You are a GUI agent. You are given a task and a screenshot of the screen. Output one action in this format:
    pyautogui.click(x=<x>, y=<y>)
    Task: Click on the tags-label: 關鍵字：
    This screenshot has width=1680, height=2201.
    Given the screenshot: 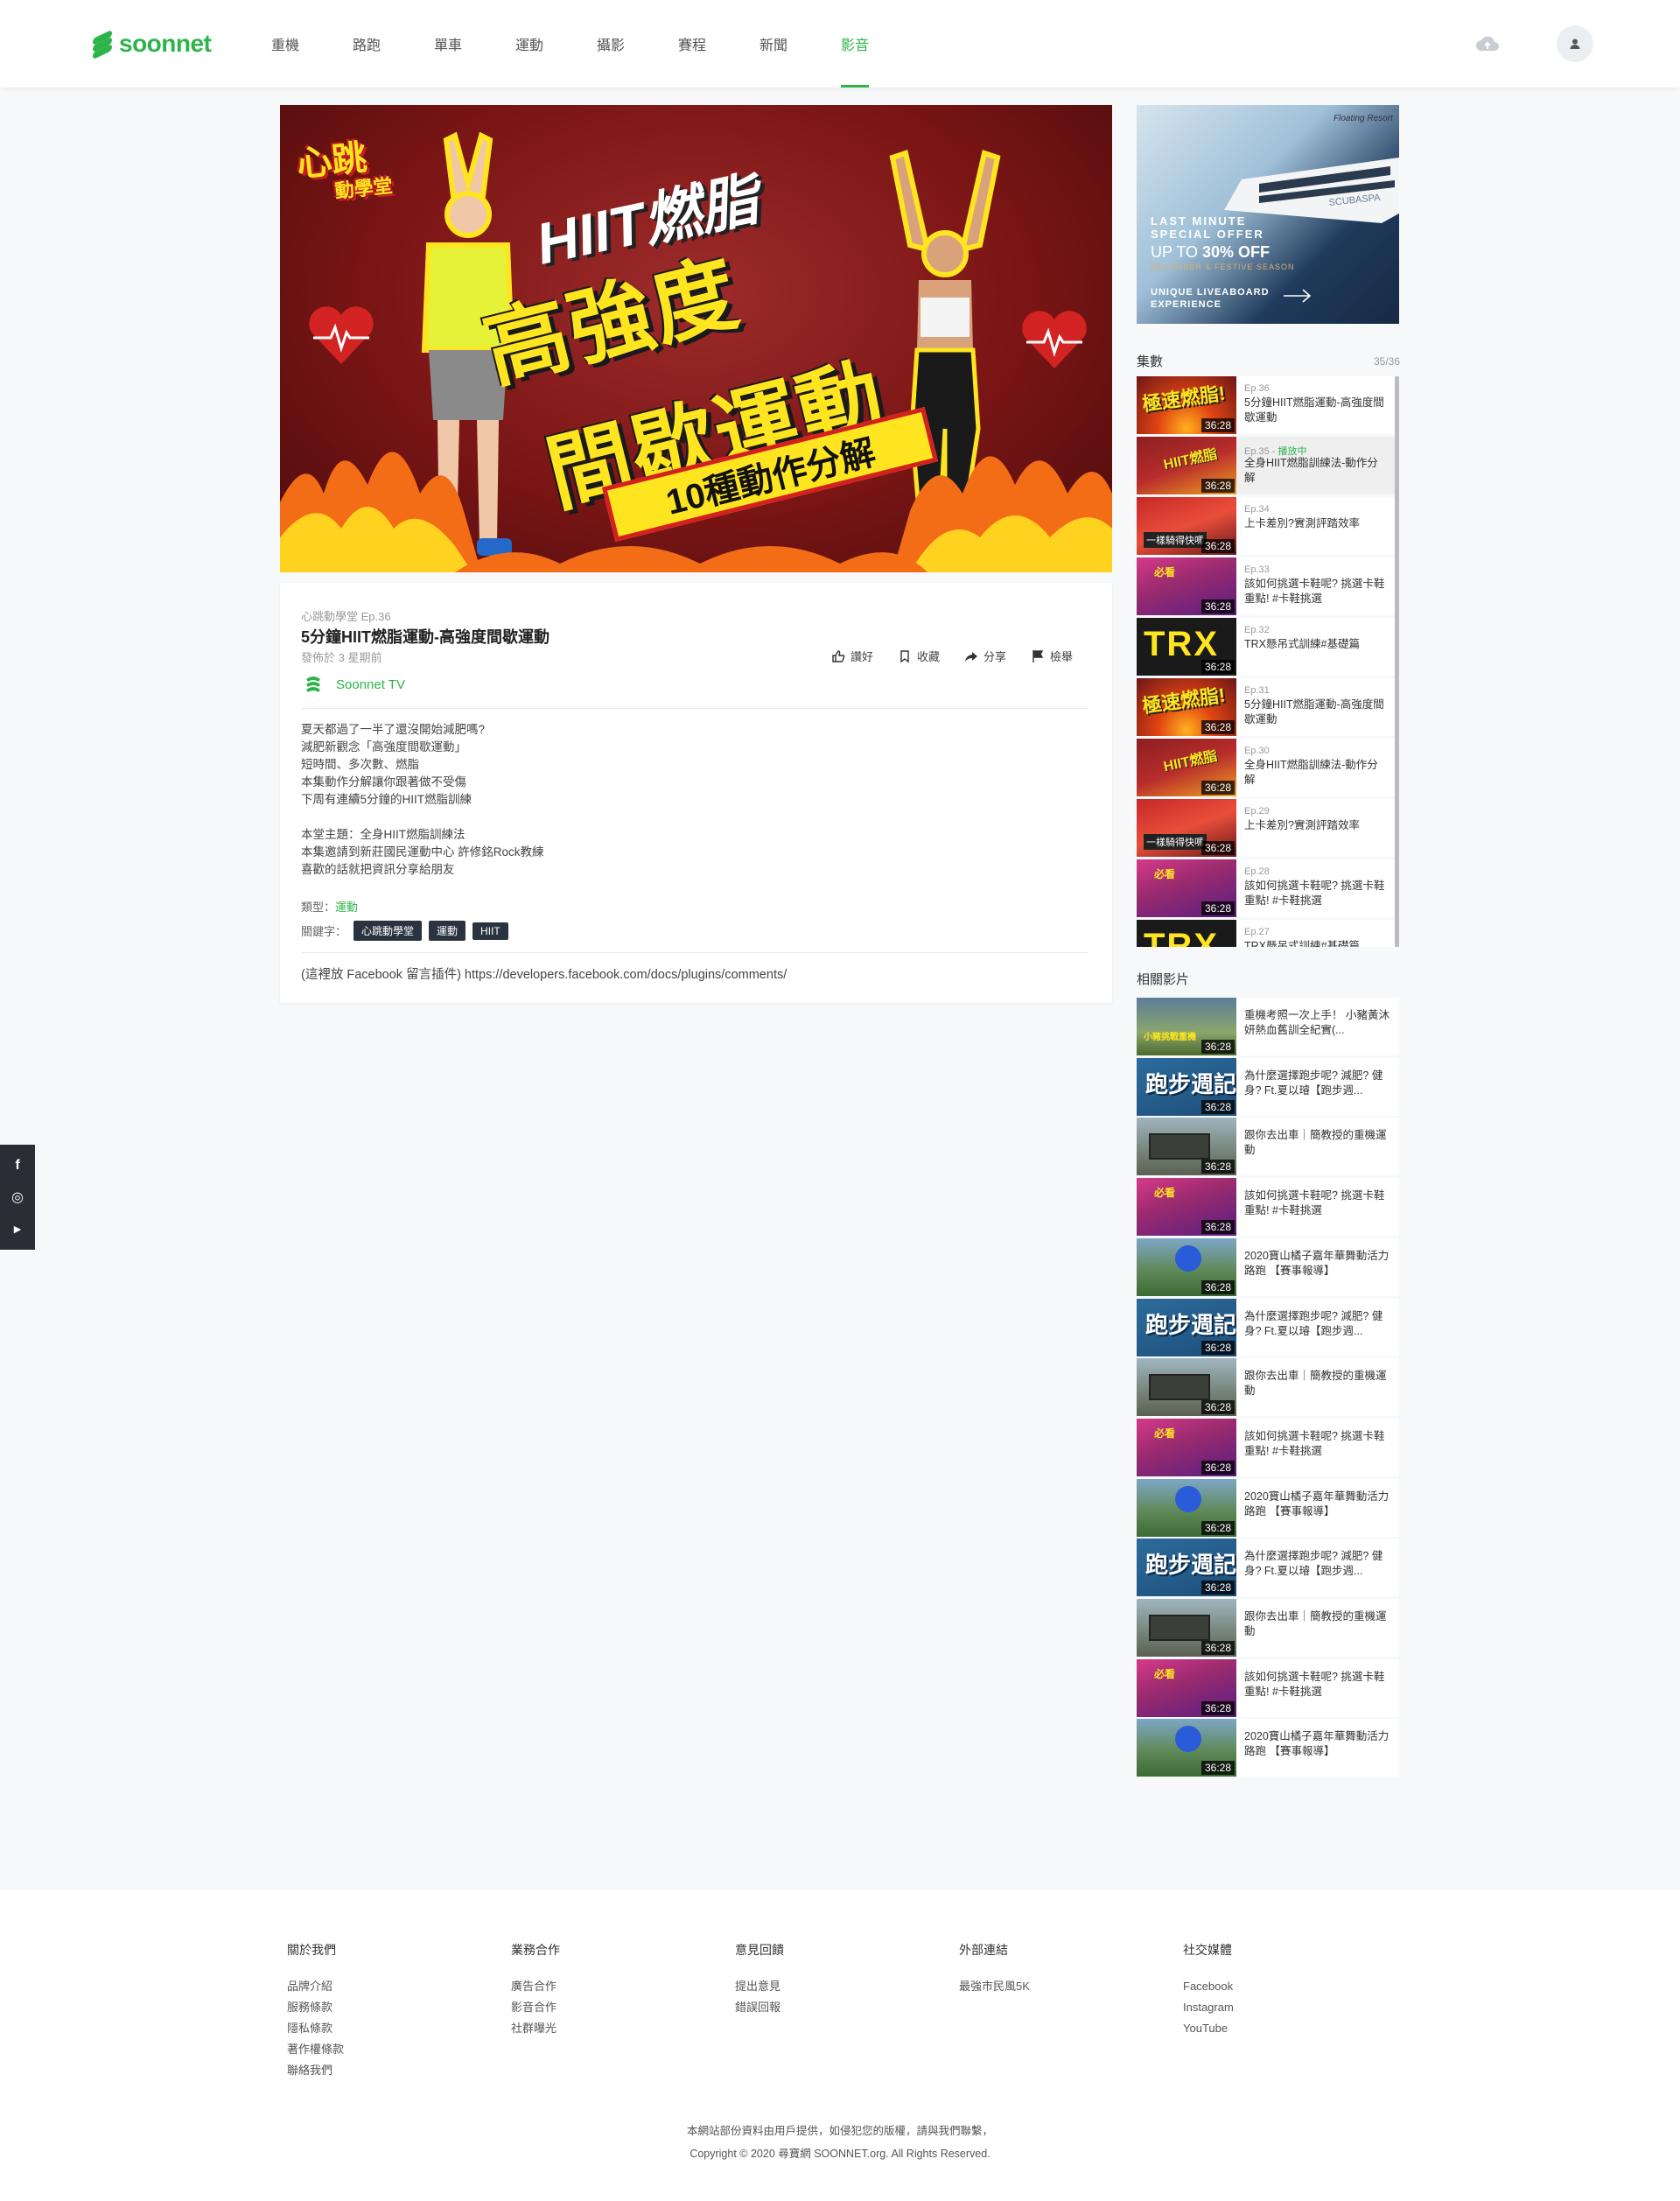 What is the action you would take?
    pyautogui.click(x=324, y=931)
    